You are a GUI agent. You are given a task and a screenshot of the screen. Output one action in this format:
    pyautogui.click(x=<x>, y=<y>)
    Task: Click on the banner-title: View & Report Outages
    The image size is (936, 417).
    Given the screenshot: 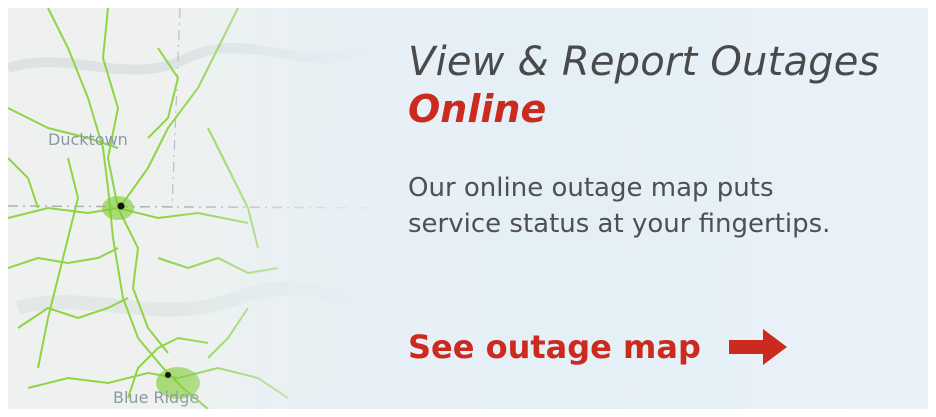 What is the action you would take?
    pyautogui.click(x=644, y=62)
    